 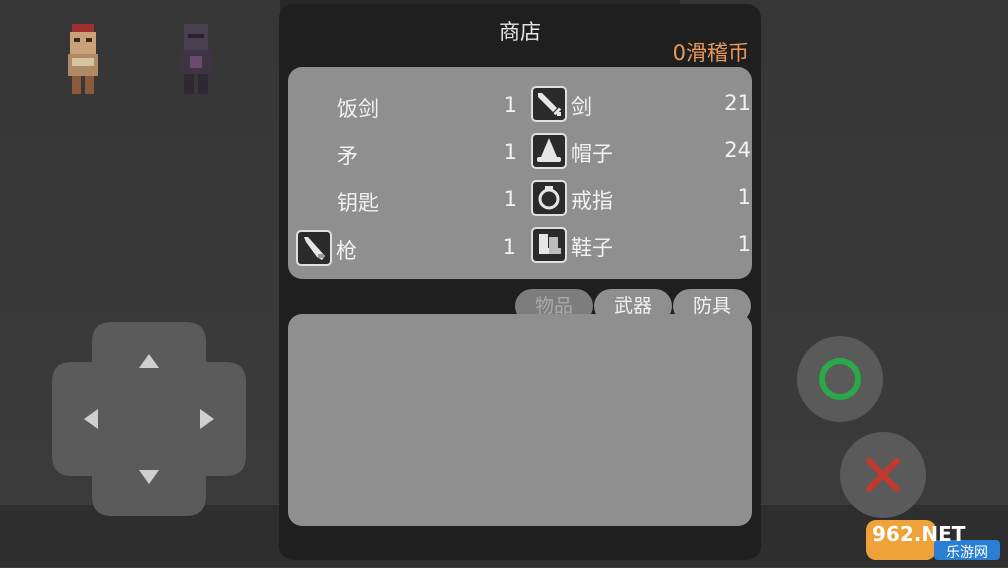 I want to click on boots-icon, so click(x=549, y=245).